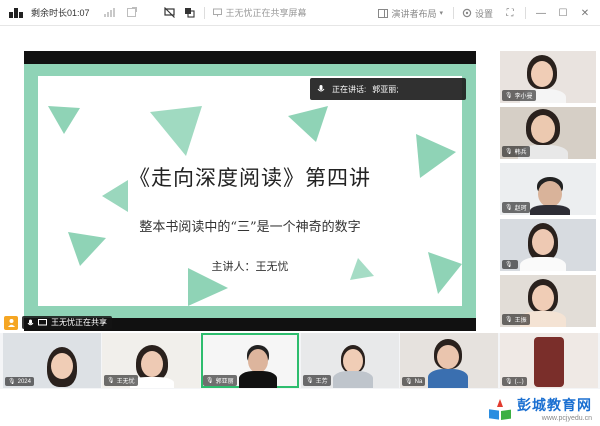  I want to click on share-status-text: 王无忧正在共享屏幕, so click(266, 13).